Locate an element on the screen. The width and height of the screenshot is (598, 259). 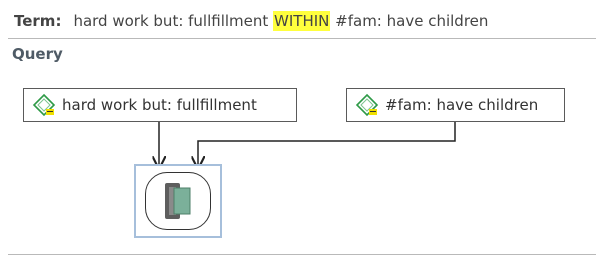
bottom-divider is located at coordinates (302, 254).